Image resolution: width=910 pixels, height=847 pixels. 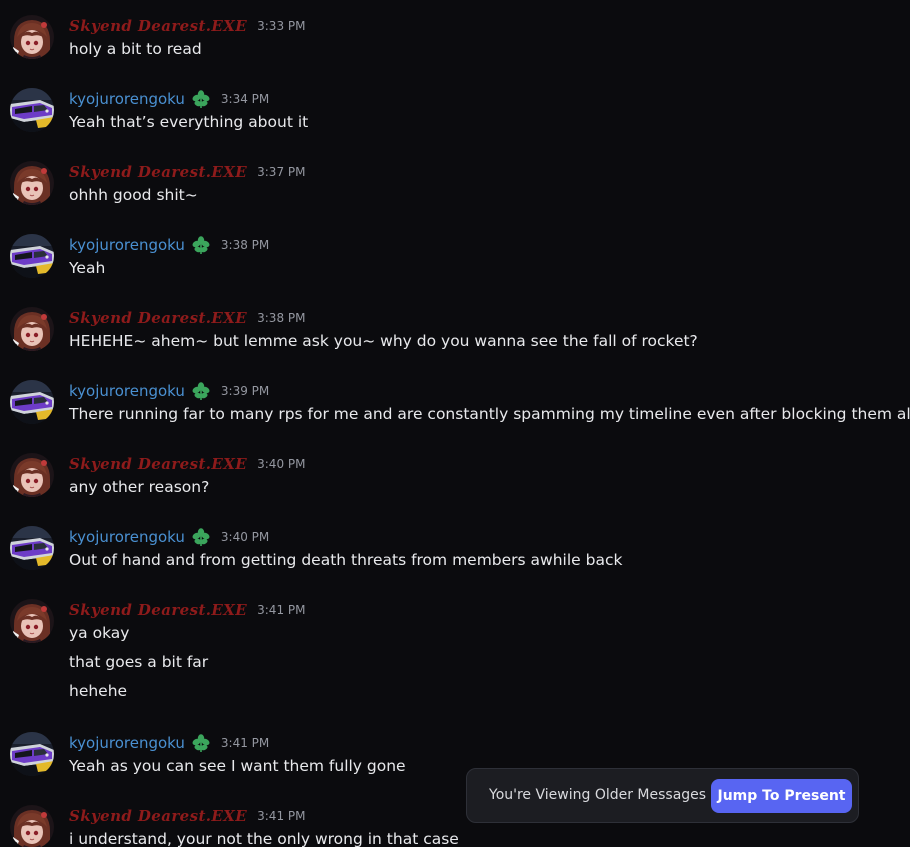 What do you see at coordinates (245, 99) in the screenshot?
I see `timestamp: 3:34 PM` at bounding box center [245, 99].